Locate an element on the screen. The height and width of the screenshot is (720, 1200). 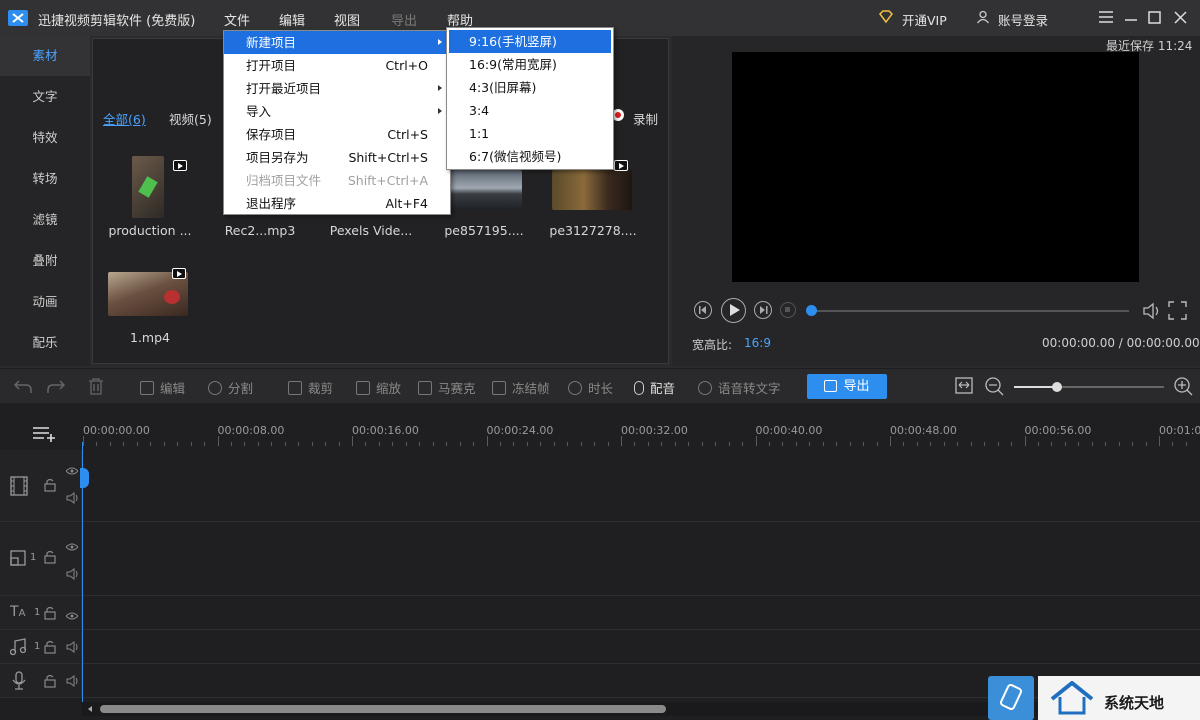
music-track: 1 is located at coordinates (600, 647).